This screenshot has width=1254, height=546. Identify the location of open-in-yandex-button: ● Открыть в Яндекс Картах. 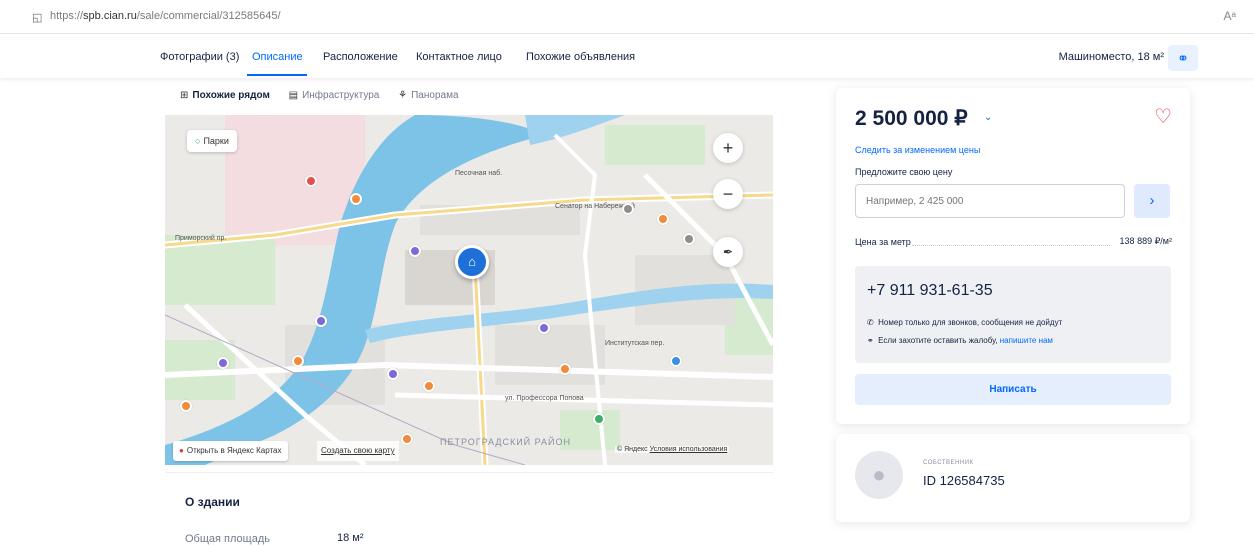
(230, 451).